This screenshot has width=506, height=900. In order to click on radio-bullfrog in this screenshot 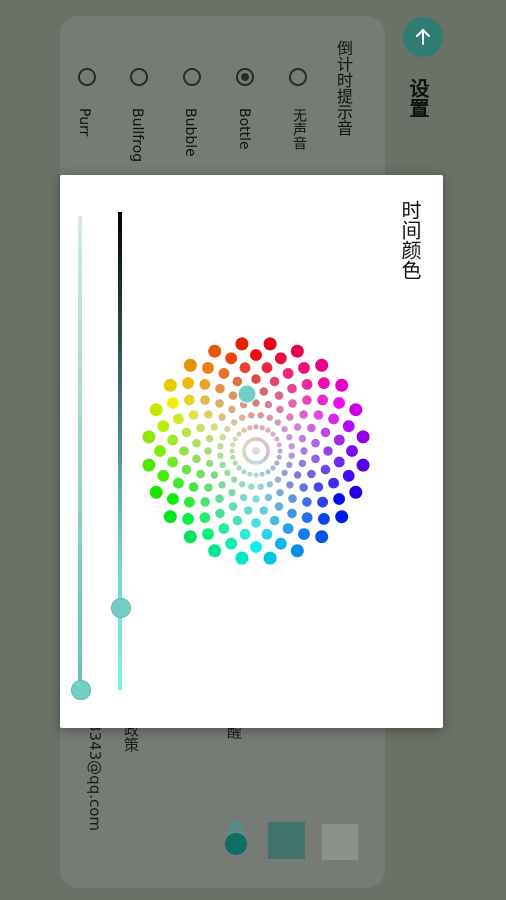, I will do `click(139, 77)`.